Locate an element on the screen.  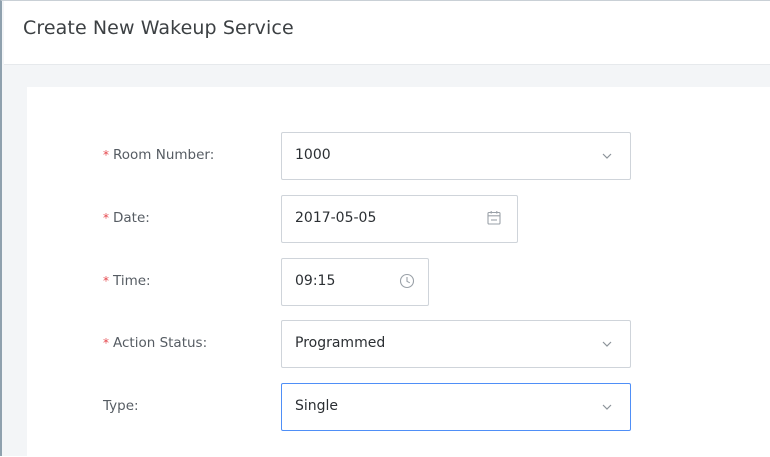
time-row: * Time: 09:15 is located at coordinates (398, 282).